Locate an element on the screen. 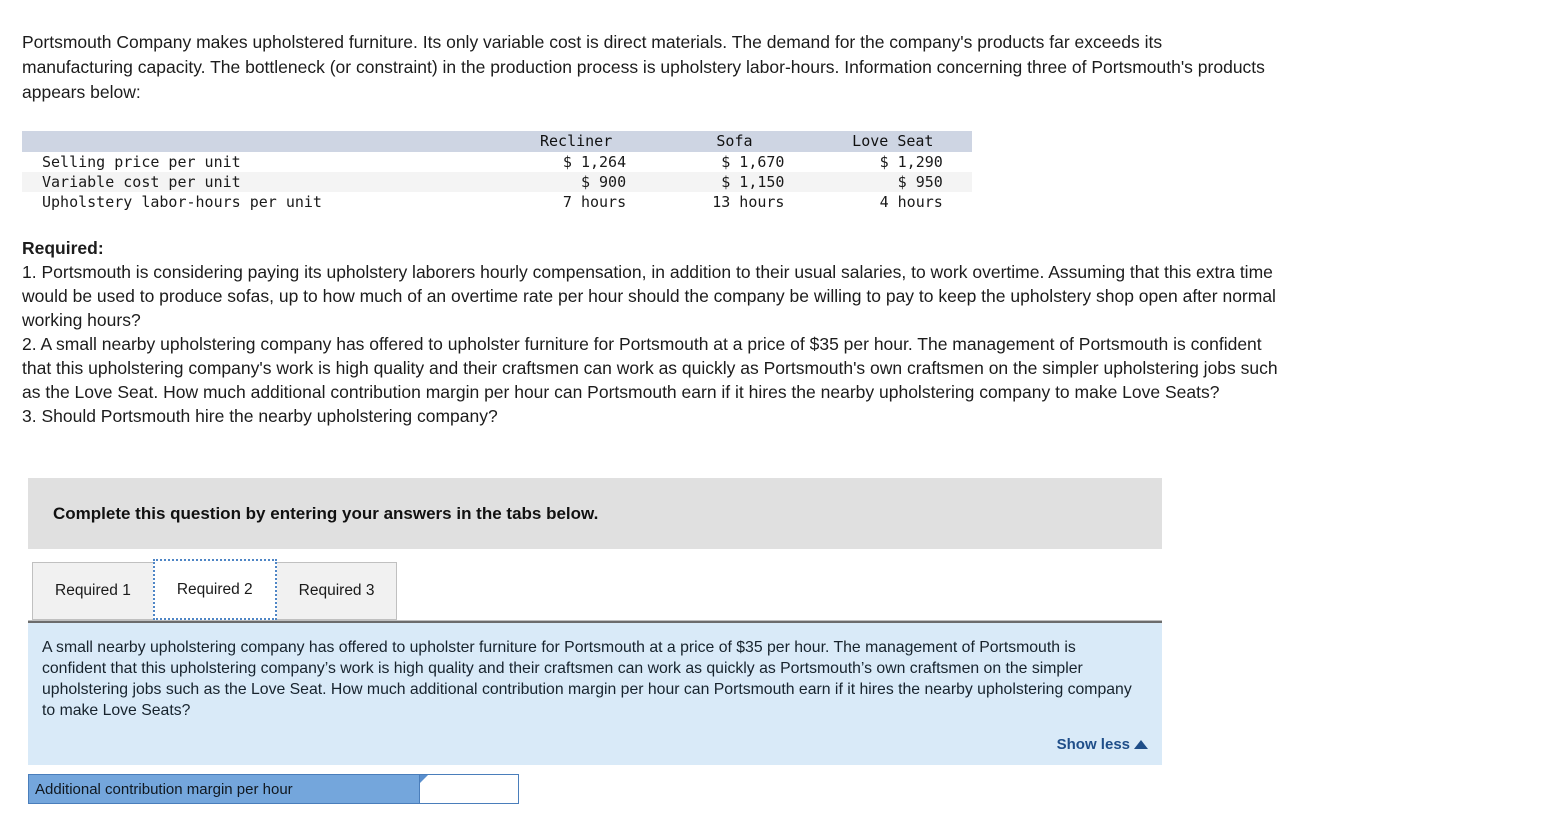  tab-required-1-label: Required 1 is located at coordinates (93, 590).